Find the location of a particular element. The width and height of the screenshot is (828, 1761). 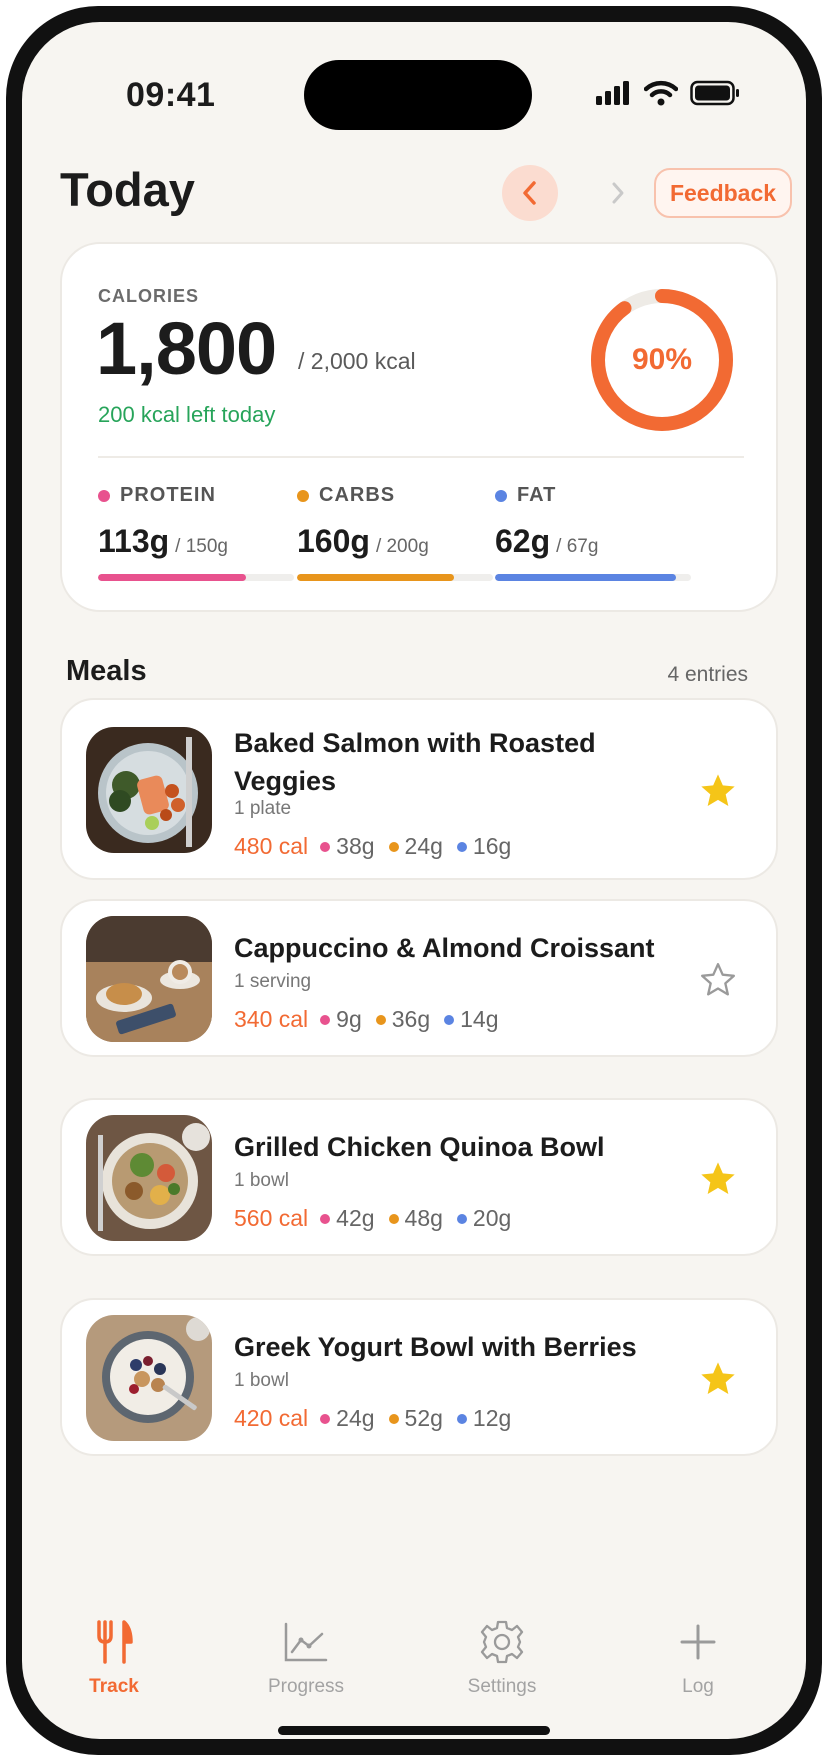

meals-section-title: Meals is located at coordinates (106, 671).